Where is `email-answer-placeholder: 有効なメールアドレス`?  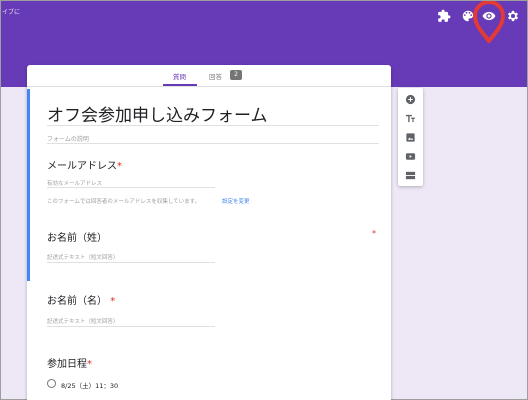 email-answer-placeholder: 有効なメールアドレス is located at coordinates (75, 184).